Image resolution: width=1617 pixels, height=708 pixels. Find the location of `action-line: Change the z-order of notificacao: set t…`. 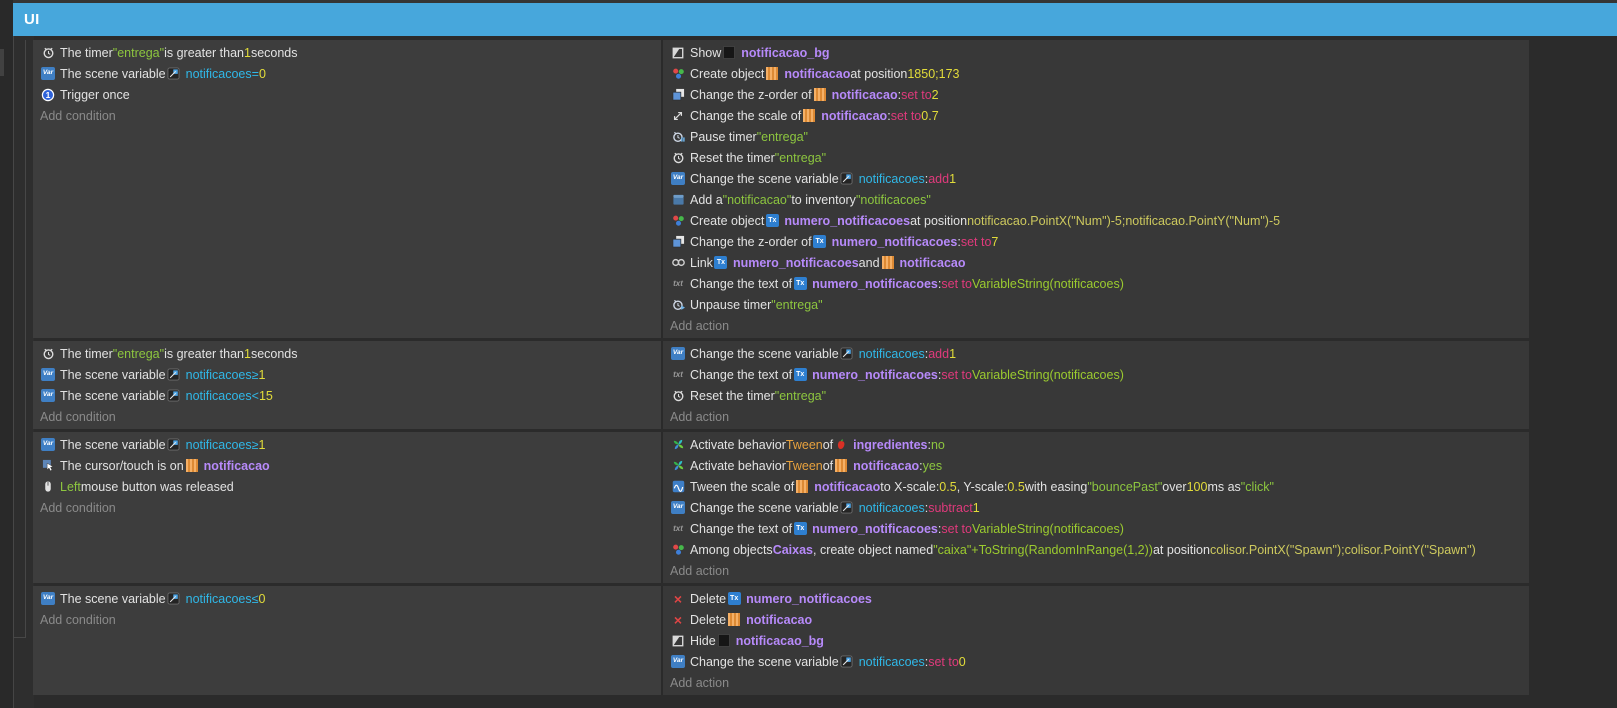

action-line: Change the z-order of notificacao: set t… is located at coordinates (801, 94).